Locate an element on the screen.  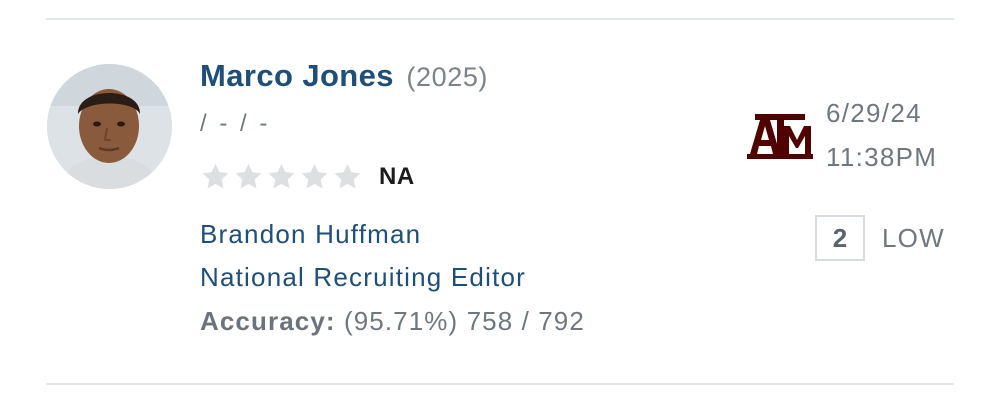
confidence-level: LOW is located at coordinates (913, 238).